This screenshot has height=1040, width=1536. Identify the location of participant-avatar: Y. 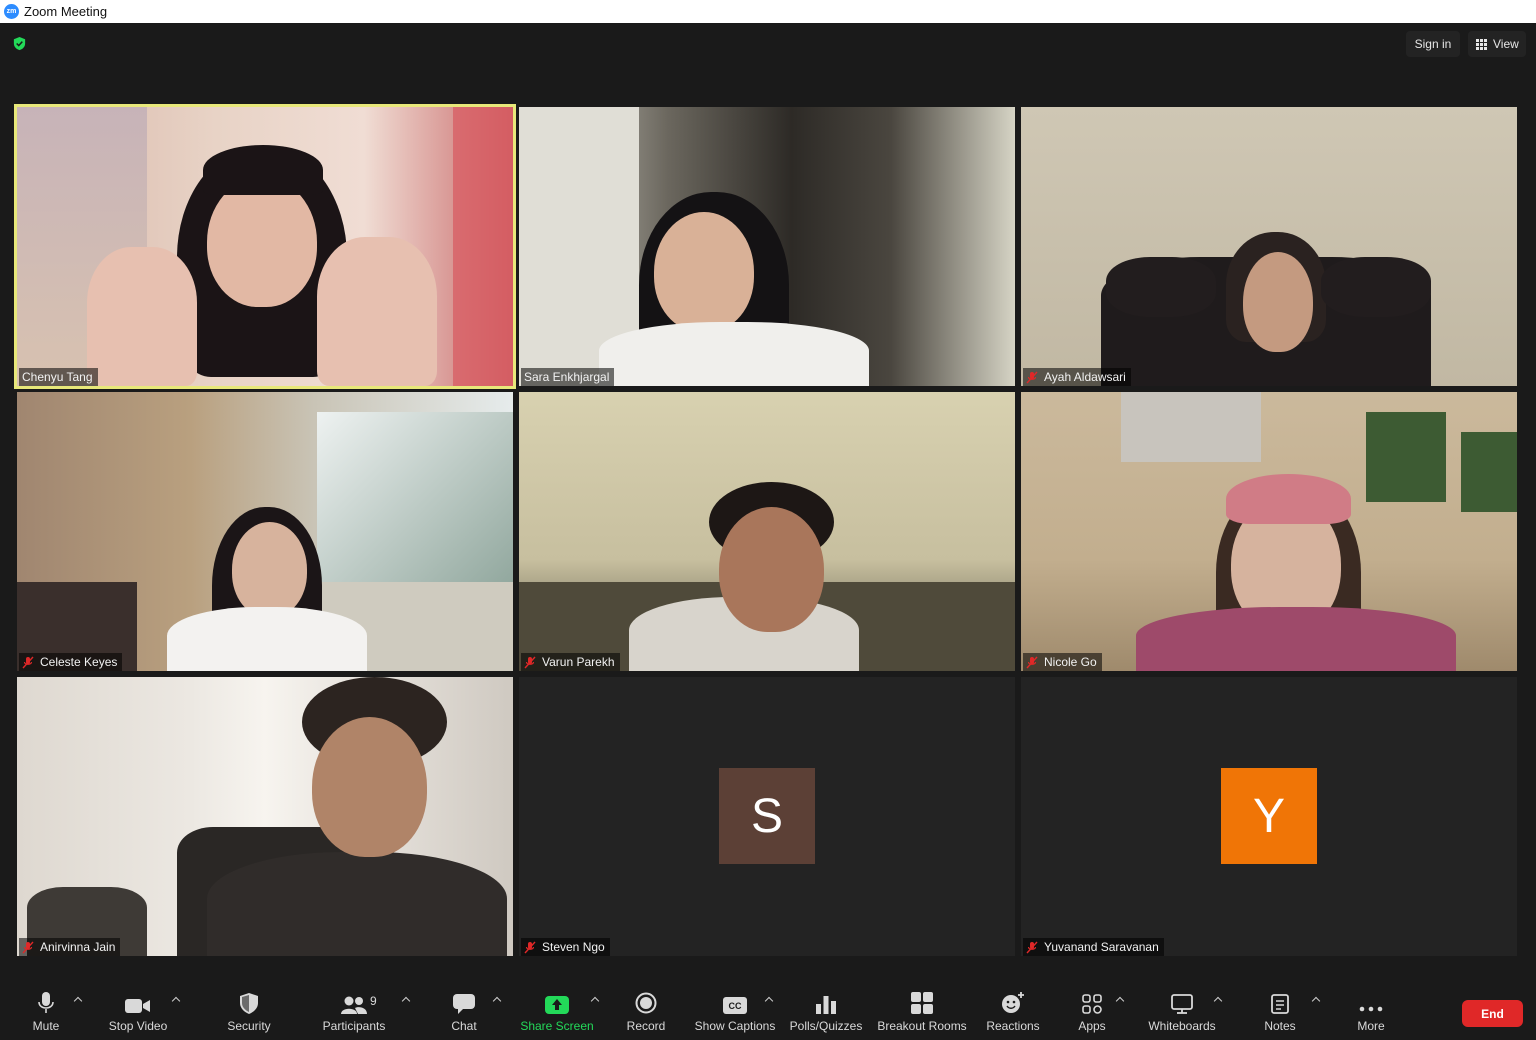
(1269, 816).